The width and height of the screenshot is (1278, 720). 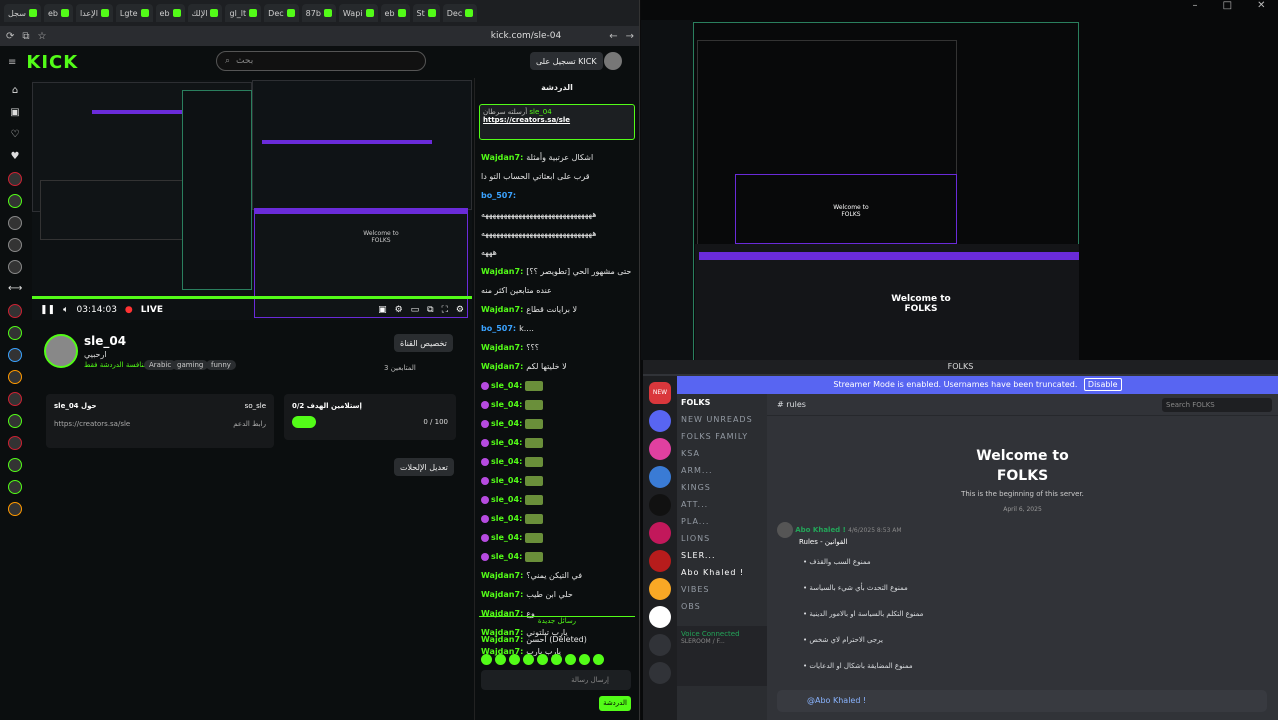 What do you see at coordinates (47, 310) in the screenshot?
I see `pause-icon: ❚❚` at bounding box center [47, 310].